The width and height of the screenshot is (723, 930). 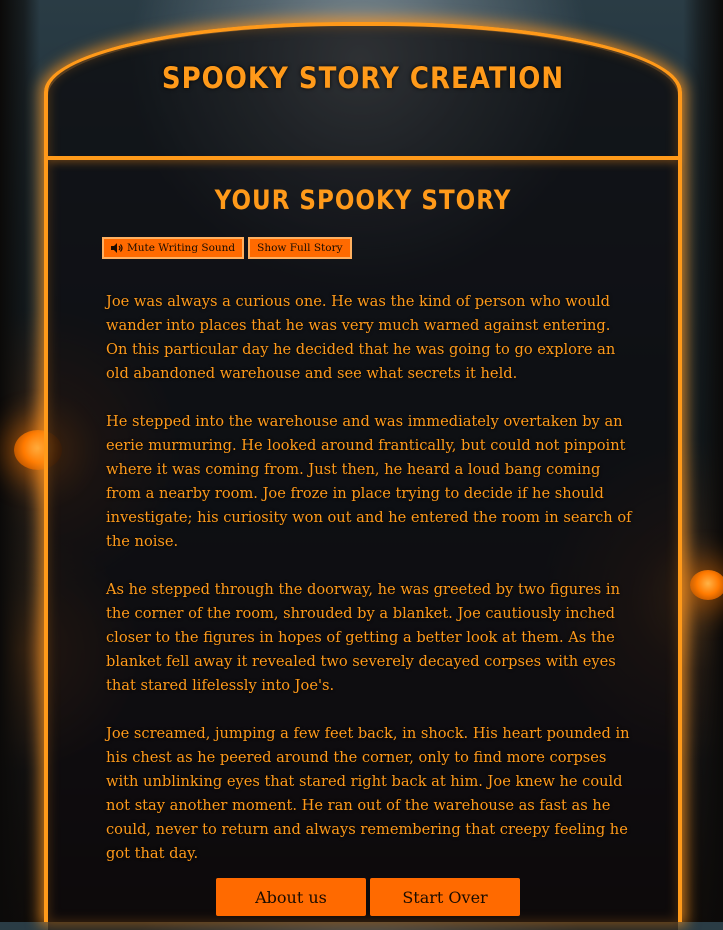 I want to click on show-full-story-label: Show Full Story, so click(x=300, y=248).